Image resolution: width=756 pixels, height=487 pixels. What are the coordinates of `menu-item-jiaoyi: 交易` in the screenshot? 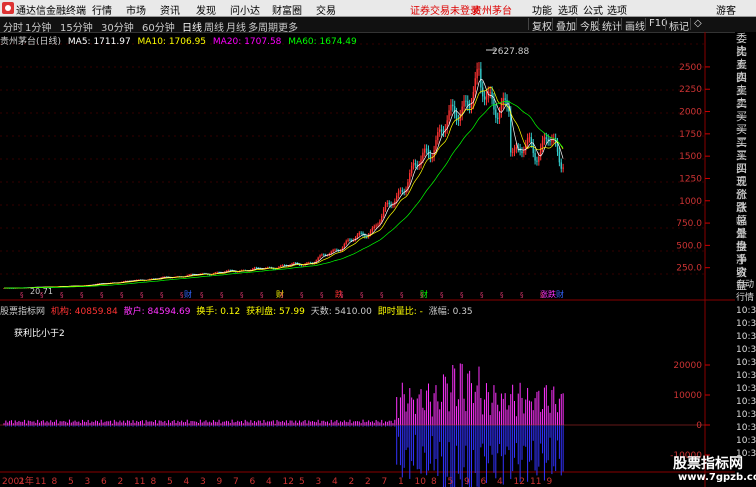 It's located at (326, 9).